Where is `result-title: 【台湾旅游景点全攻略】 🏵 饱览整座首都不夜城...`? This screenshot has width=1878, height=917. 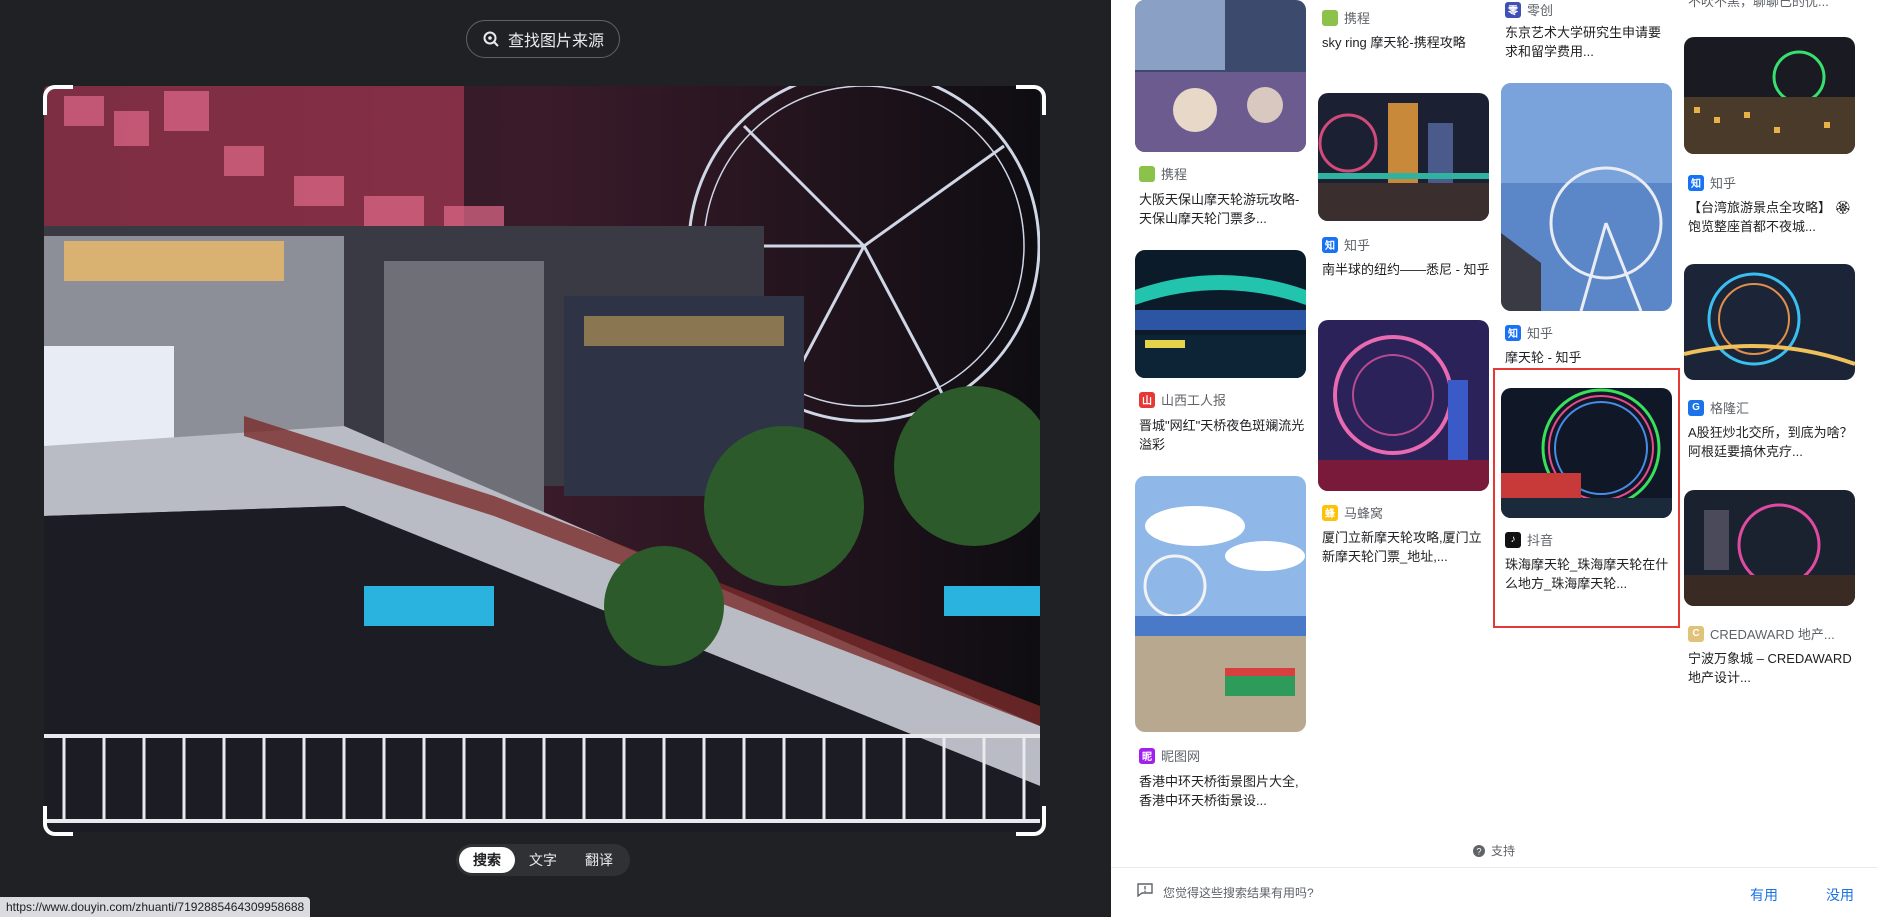 result-title: 【台湾旅游景点全攻略】 🏵 饱览整座首都不夜城... is located at coordinates (1772, 217).